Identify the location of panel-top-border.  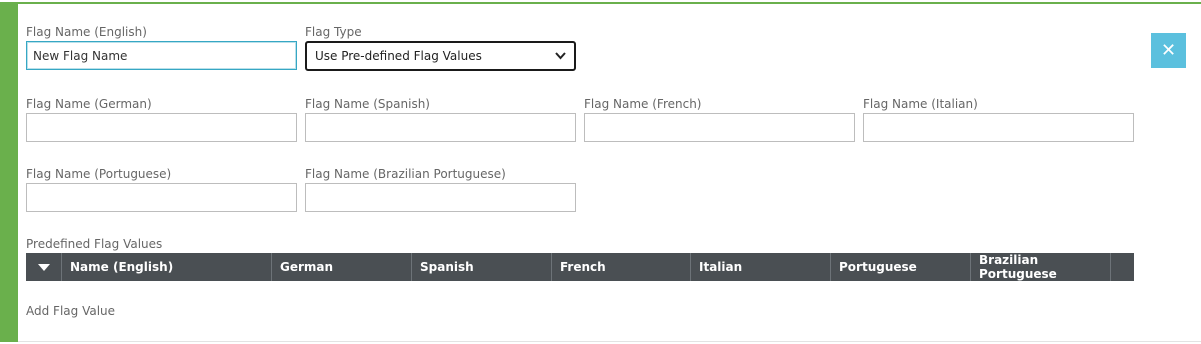
(600, 3).